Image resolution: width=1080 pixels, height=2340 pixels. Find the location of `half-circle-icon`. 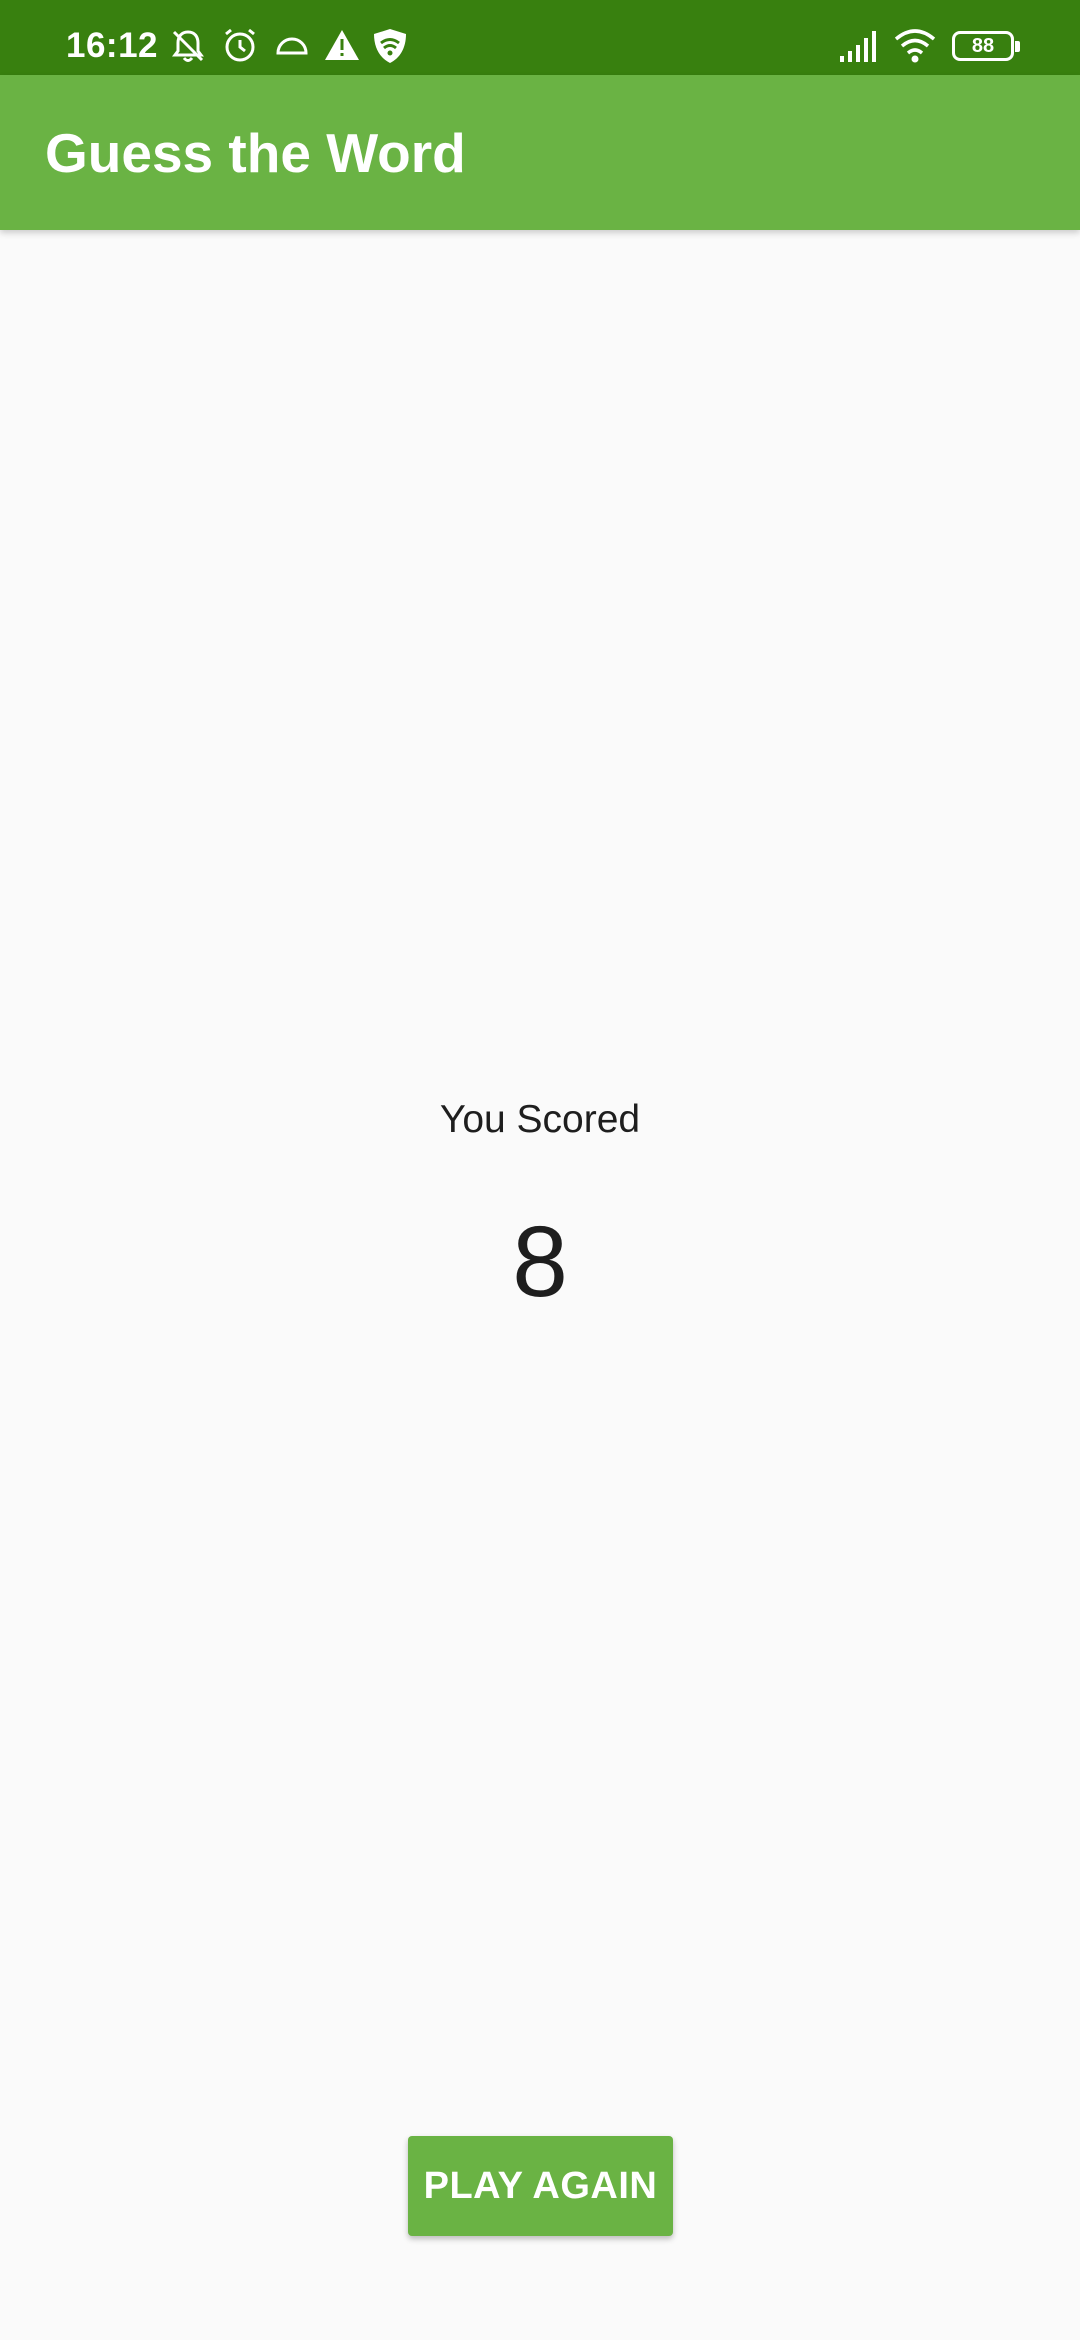

half-circle-icon is located at coordinates (292, 46).